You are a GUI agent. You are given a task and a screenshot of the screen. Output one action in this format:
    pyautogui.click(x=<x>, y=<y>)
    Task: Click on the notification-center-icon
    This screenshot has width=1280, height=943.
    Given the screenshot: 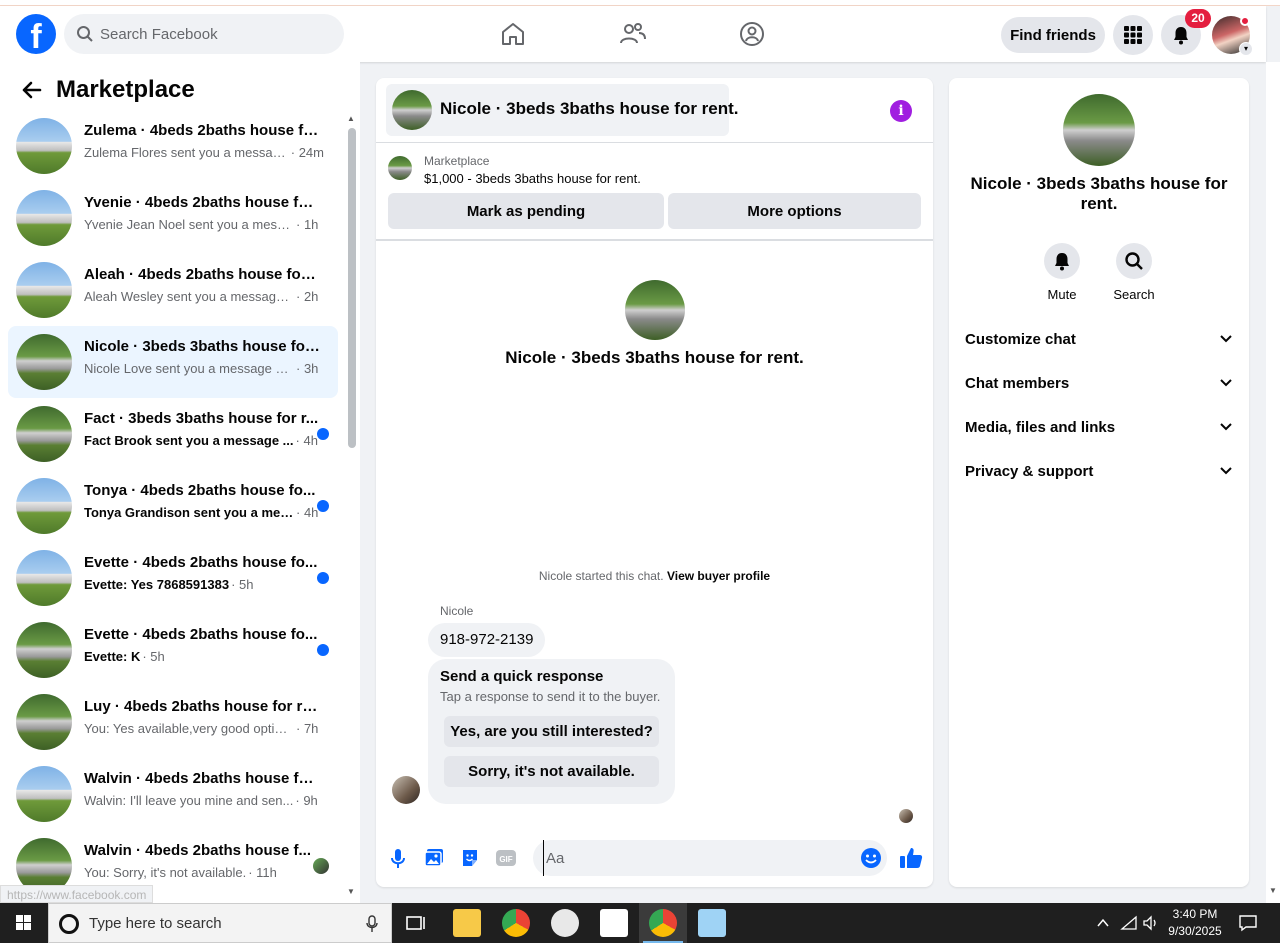 What is the action you would take?
    pyautogui.click(x=1248, y=923)
    